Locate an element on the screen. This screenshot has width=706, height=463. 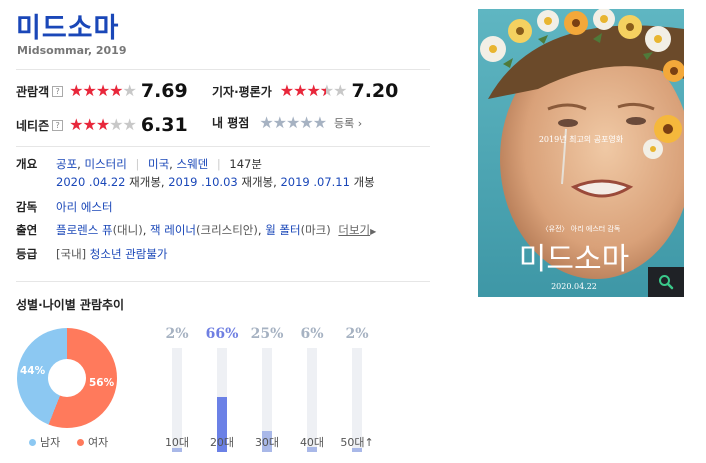
director-row: 감독 아리 에스터 is located at coordinates (64, 207).